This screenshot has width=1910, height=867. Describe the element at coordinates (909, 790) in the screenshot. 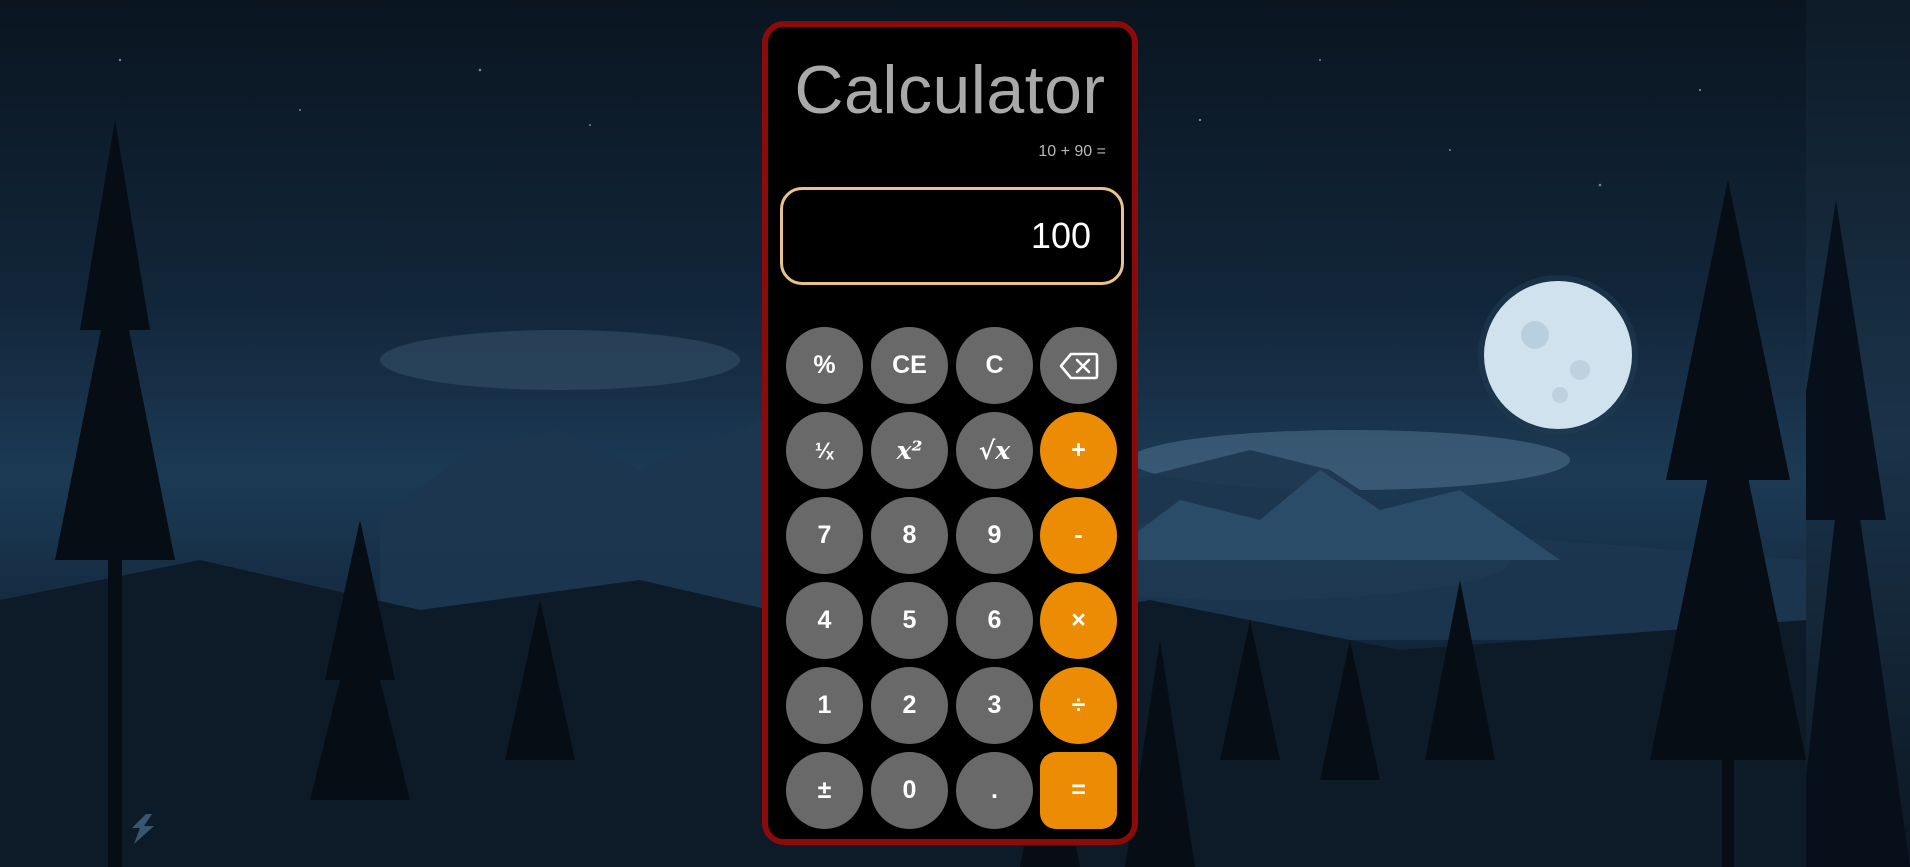

I see `digit-0-button: 0` at that location.